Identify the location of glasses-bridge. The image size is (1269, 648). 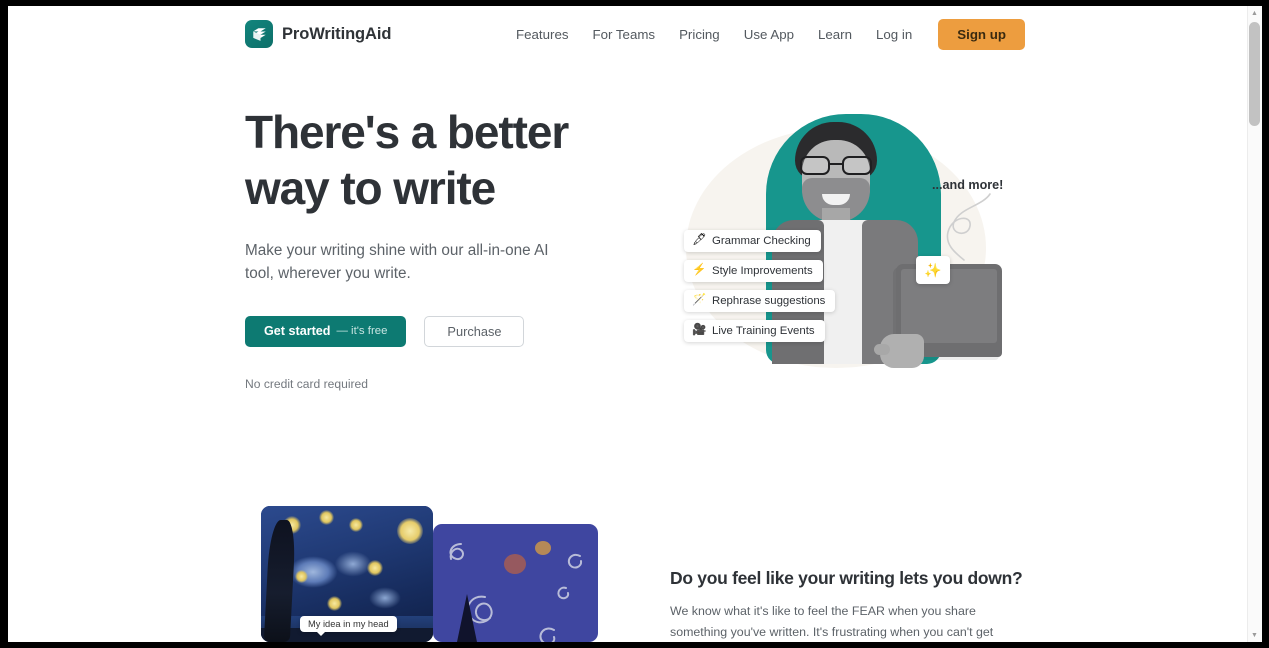
(836, 164).